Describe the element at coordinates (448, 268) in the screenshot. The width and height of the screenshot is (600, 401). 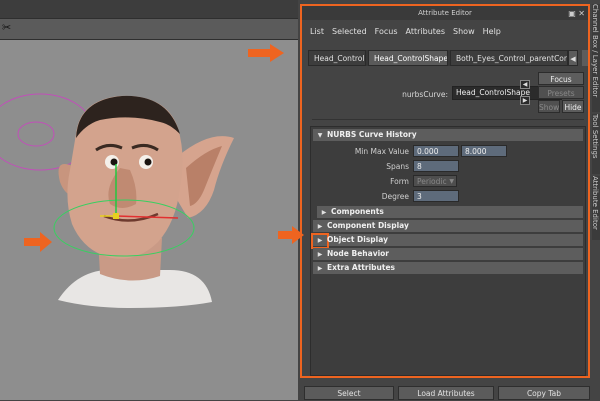
I see `section-extra-attributes: ▶ Extra Attributes` at that location.